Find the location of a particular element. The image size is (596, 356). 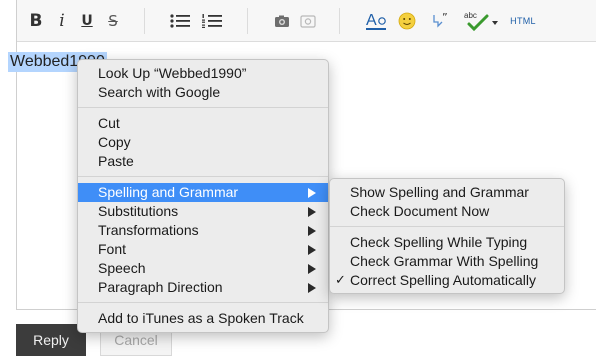

menu-item-label: Speech is located at coordinates (122, 268).